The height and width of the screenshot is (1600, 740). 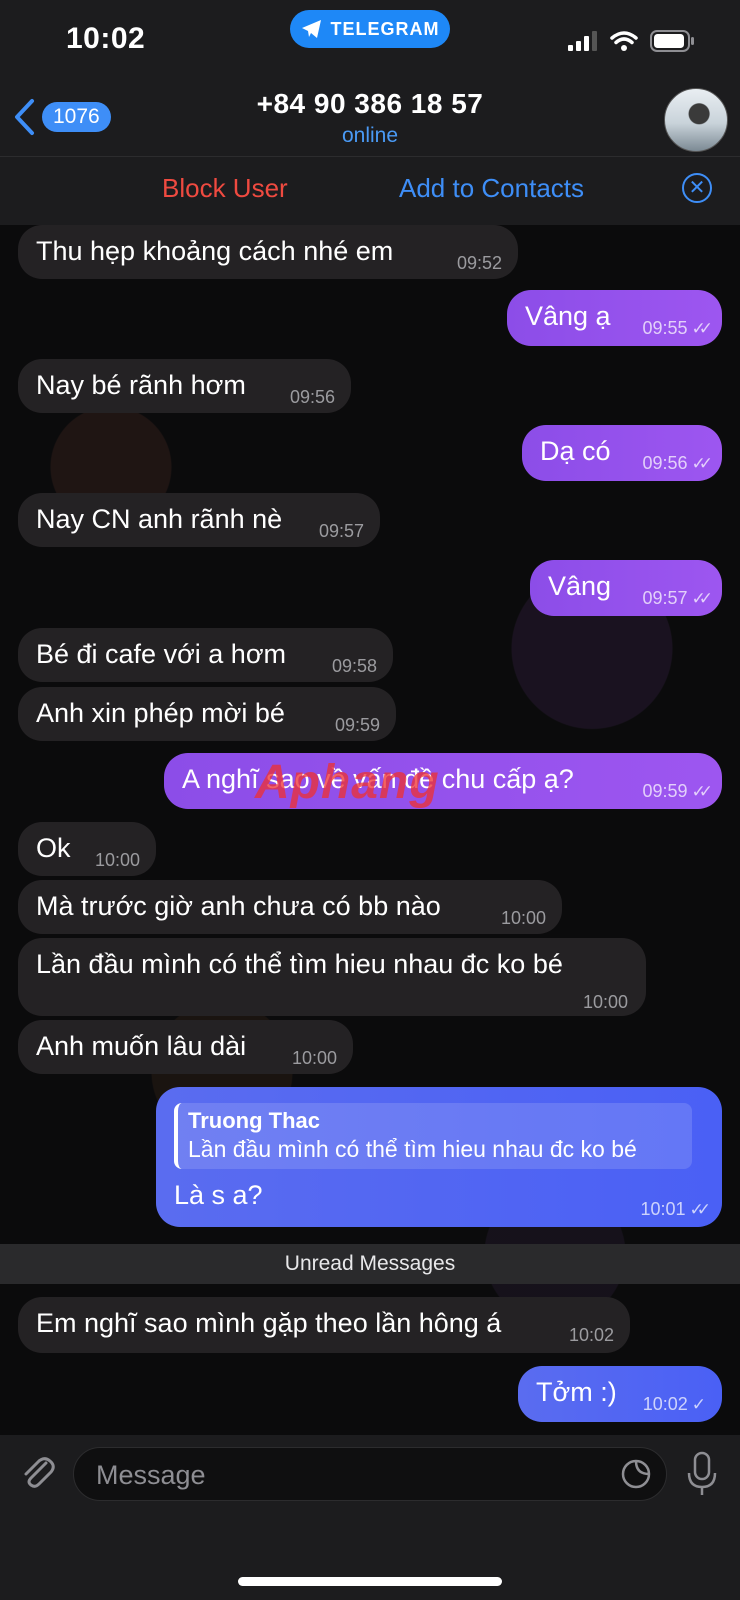 I want to click on sticker-icon, so click(x=636, y=1474).